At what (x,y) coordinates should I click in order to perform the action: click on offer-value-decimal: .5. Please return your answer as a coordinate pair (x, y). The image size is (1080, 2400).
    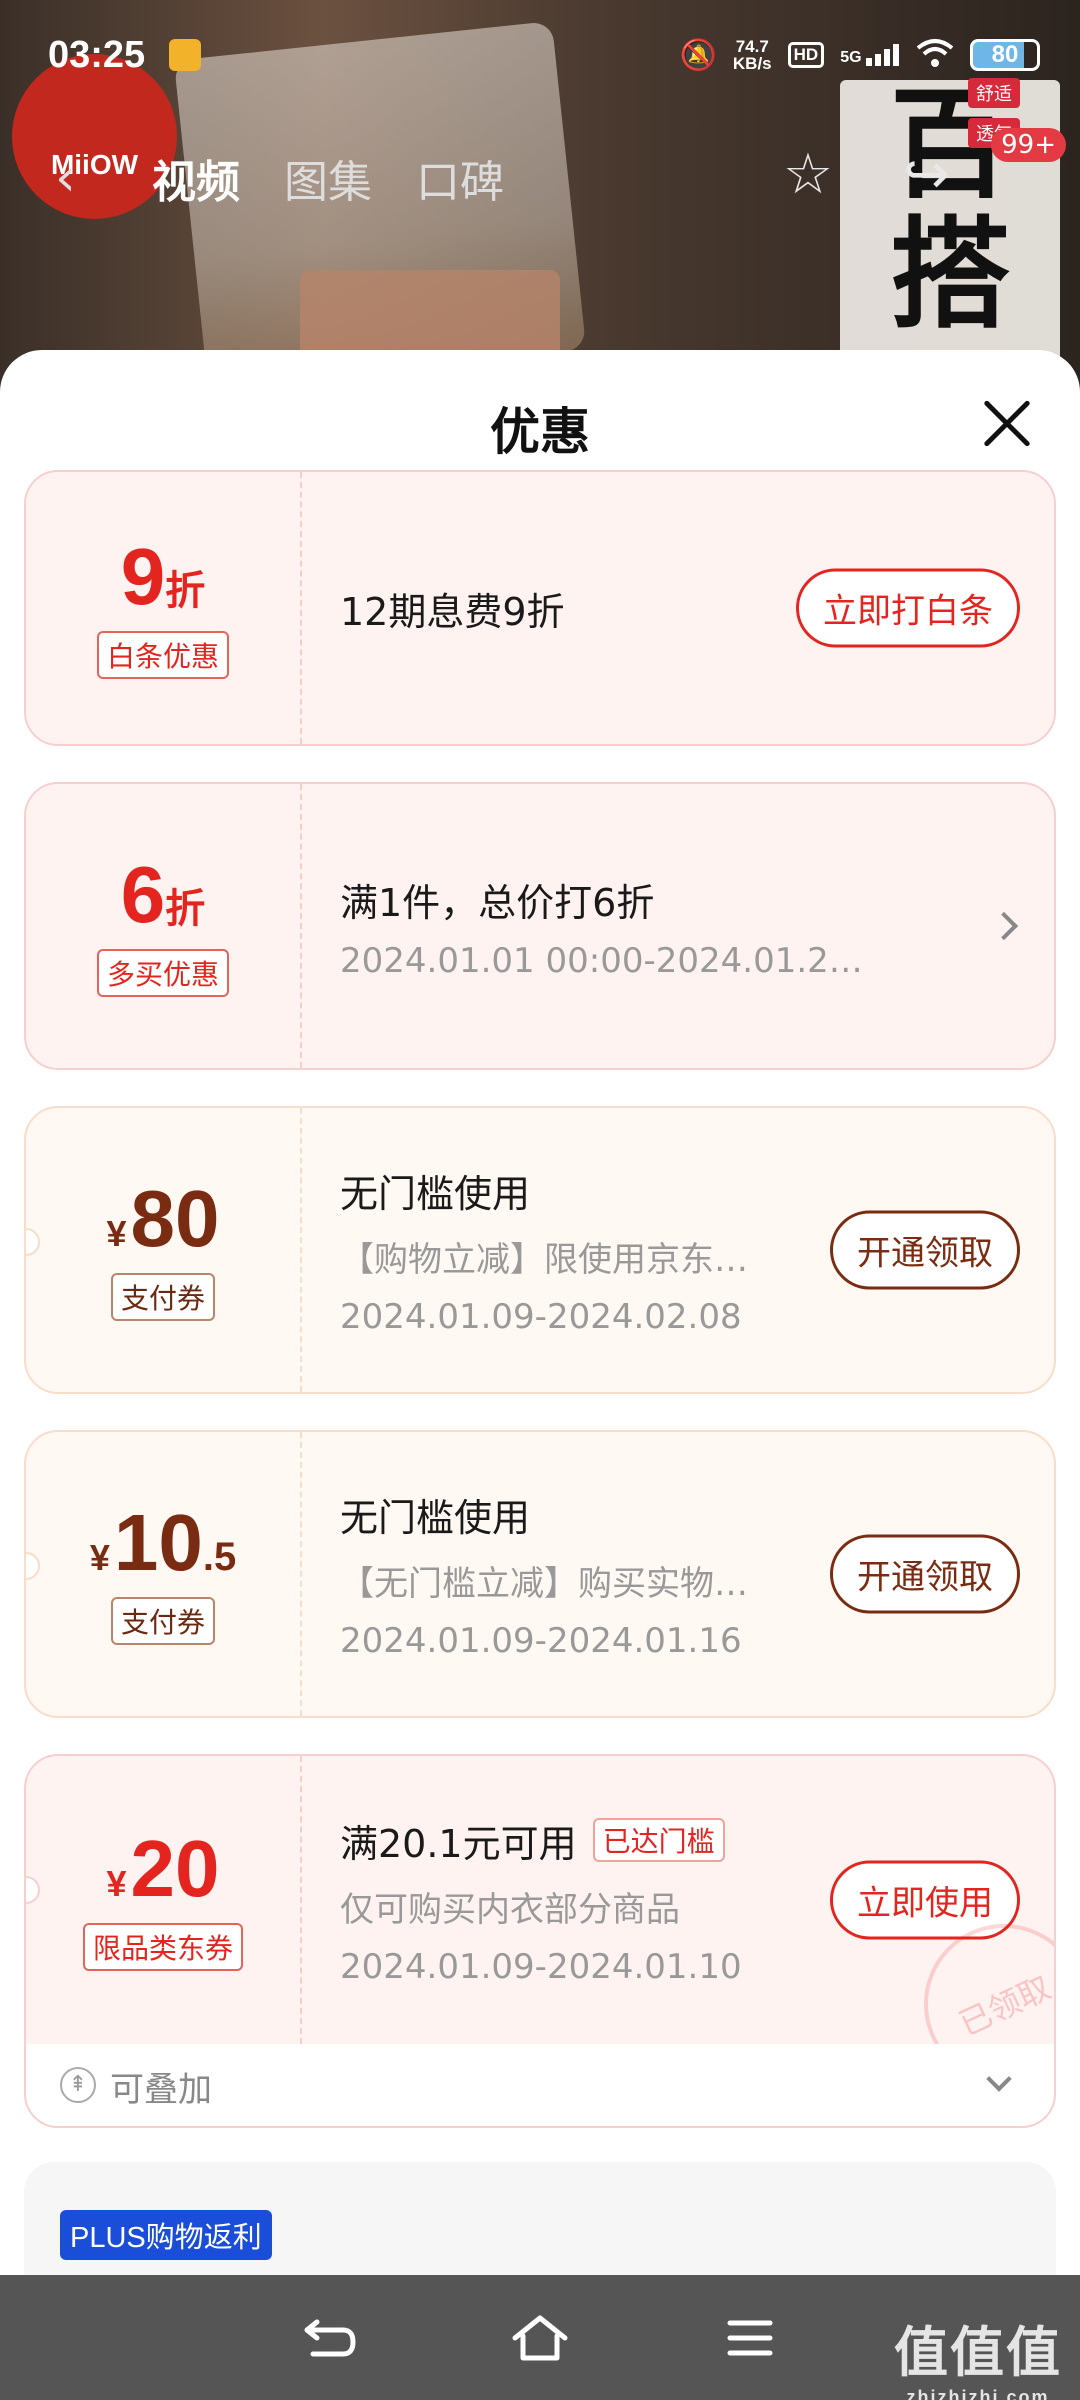
    Looking at the image, I should click on (219, 1557).